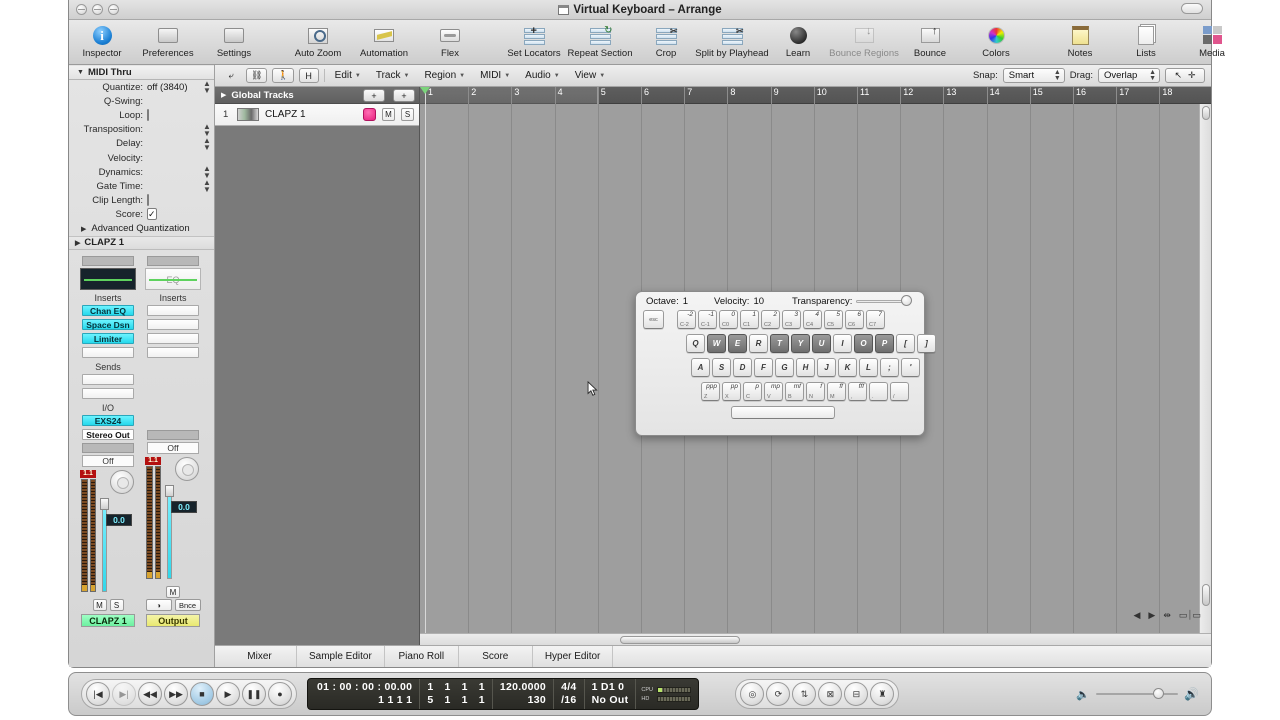  What do you see at coordinates (737, 343) in the screenshot?
I see `keyboard-key-qwerty-2: E` at bounding box center [737, 343].